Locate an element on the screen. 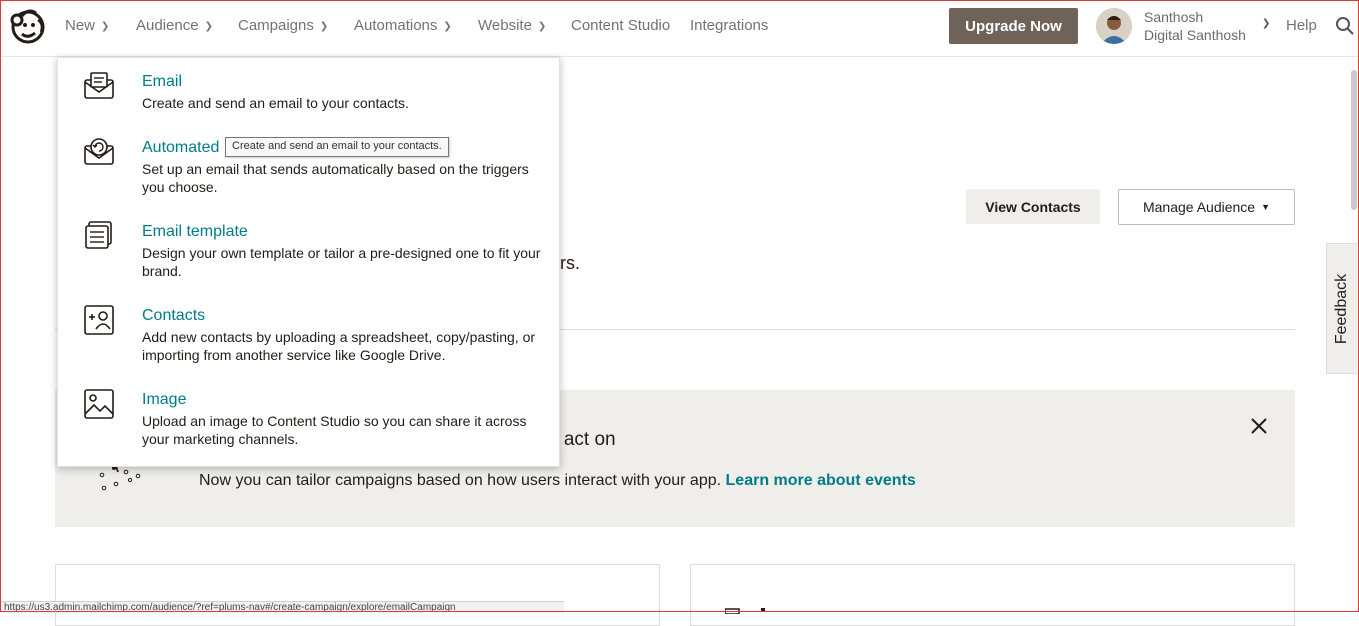  nav-content-studio-label: Content Studio is located at coordinates (621, 25).